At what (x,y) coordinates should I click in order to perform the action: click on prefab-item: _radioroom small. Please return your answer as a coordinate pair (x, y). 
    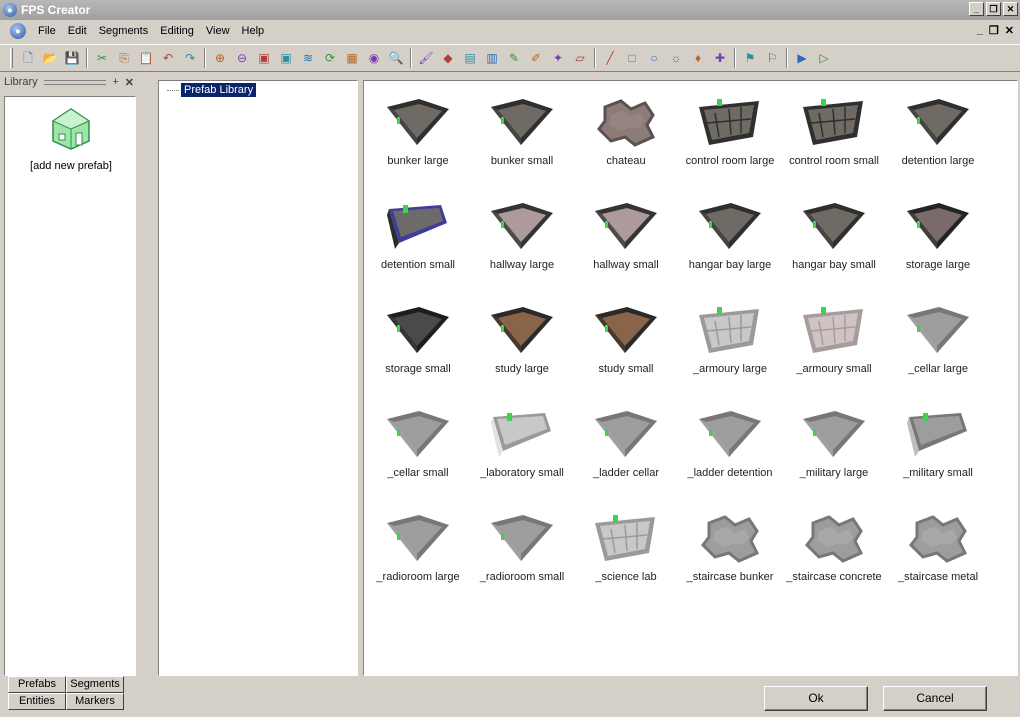
    Looking at the image, I should click on (522, 553).